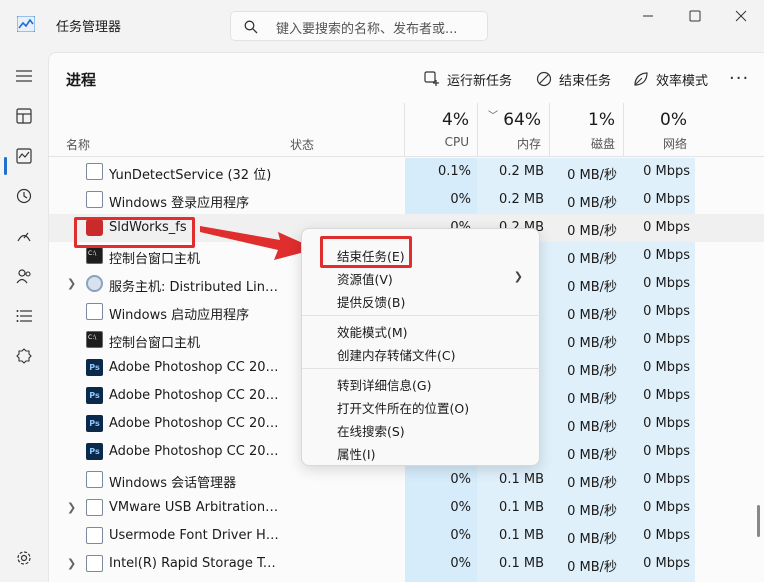 This screenshot has height=582, width=764. Describe the element at coordinates (179, 203) in the screenshot. I see `process-name: Windows 登录应用程序` at that location.